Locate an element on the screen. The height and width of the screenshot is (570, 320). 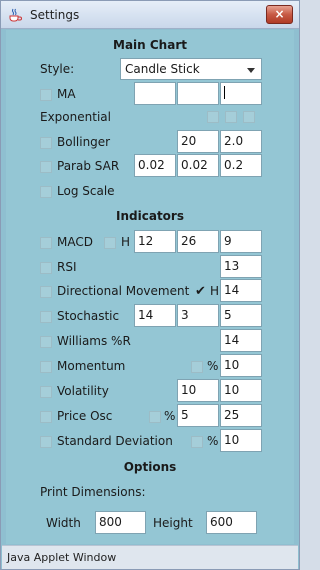
status-text: Java Applet Window is located at coordinates (62, 557).